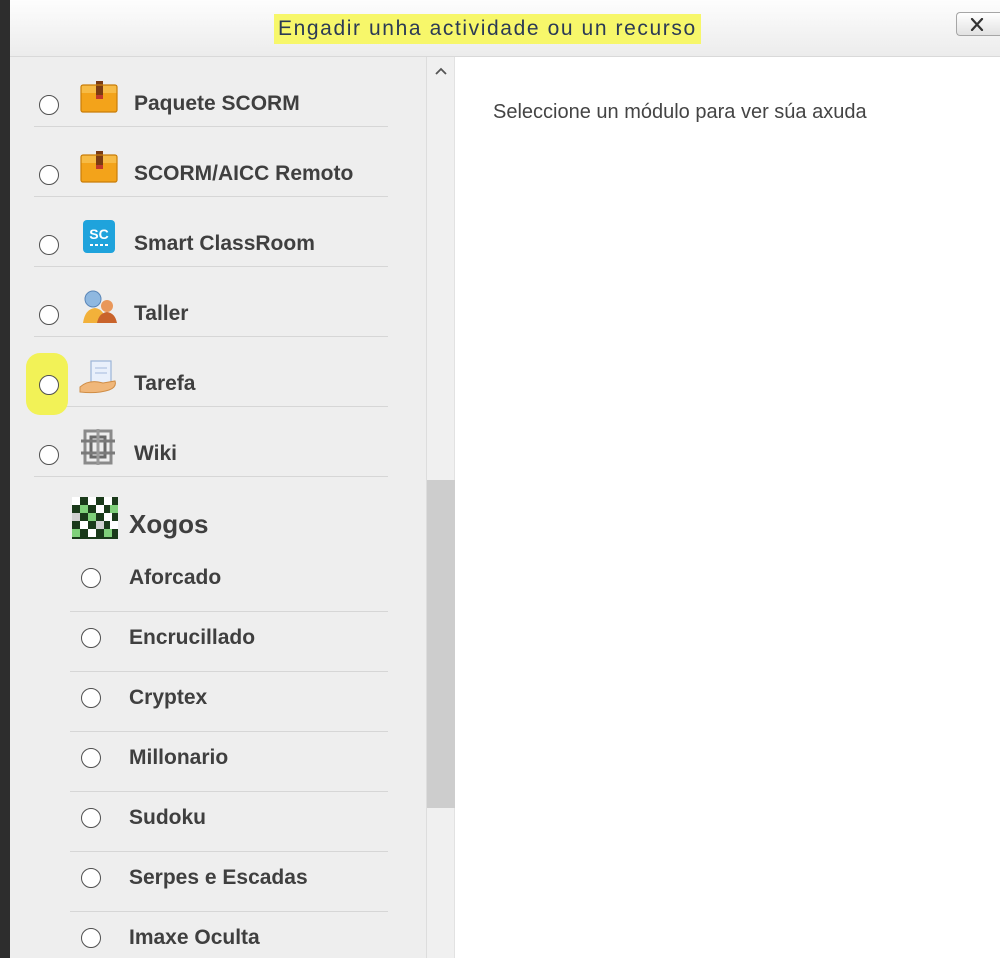 The width and height of the screenshot is (1000, 958). What do you see at coordinates (211, 442) in the screenshot?
I see `option-wiki: Wiki` at bounding box center [211, 442].